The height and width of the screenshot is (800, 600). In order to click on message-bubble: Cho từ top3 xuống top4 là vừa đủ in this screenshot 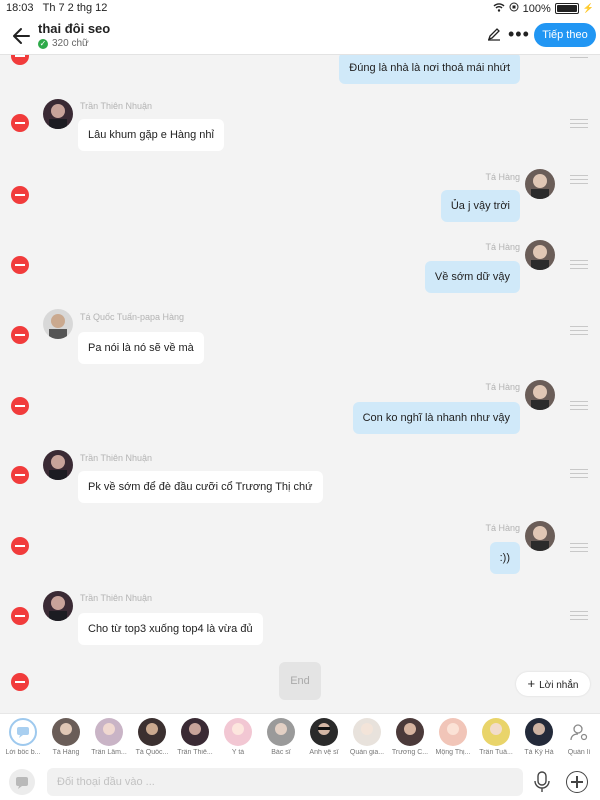, I will do `click(170, 629)`.